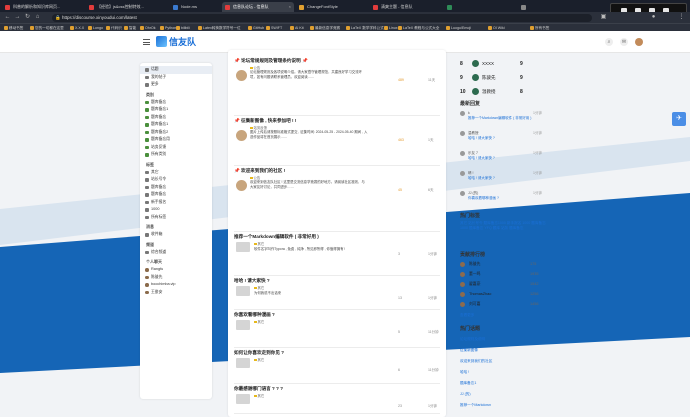 The image size is (690, 417). Describe the element at coordinates (609, 42) in the screenshot. I see `search-icon: ⌕` at that location.